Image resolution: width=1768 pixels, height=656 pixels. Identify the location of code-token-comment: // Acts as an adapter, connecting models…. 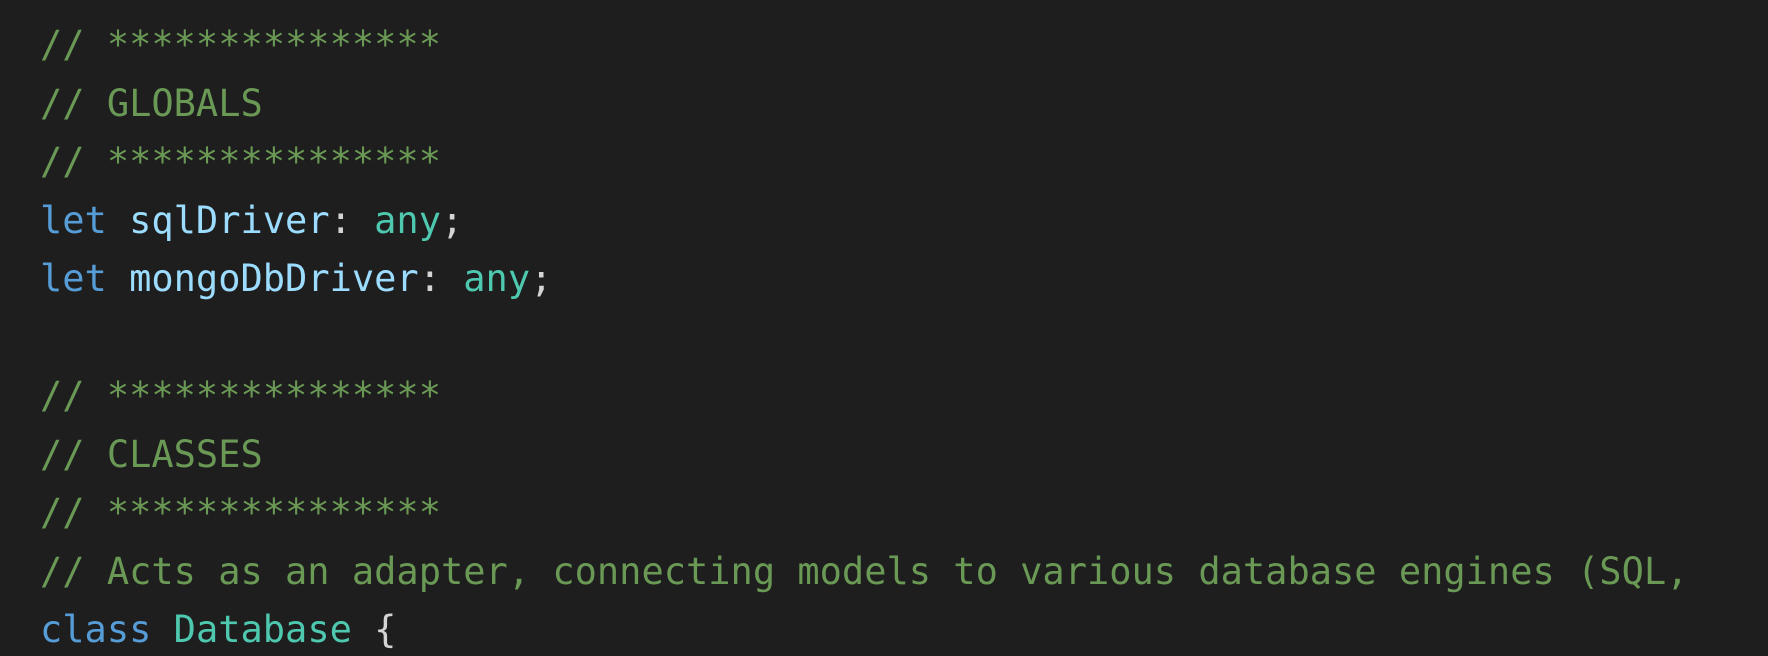
(864, 571).